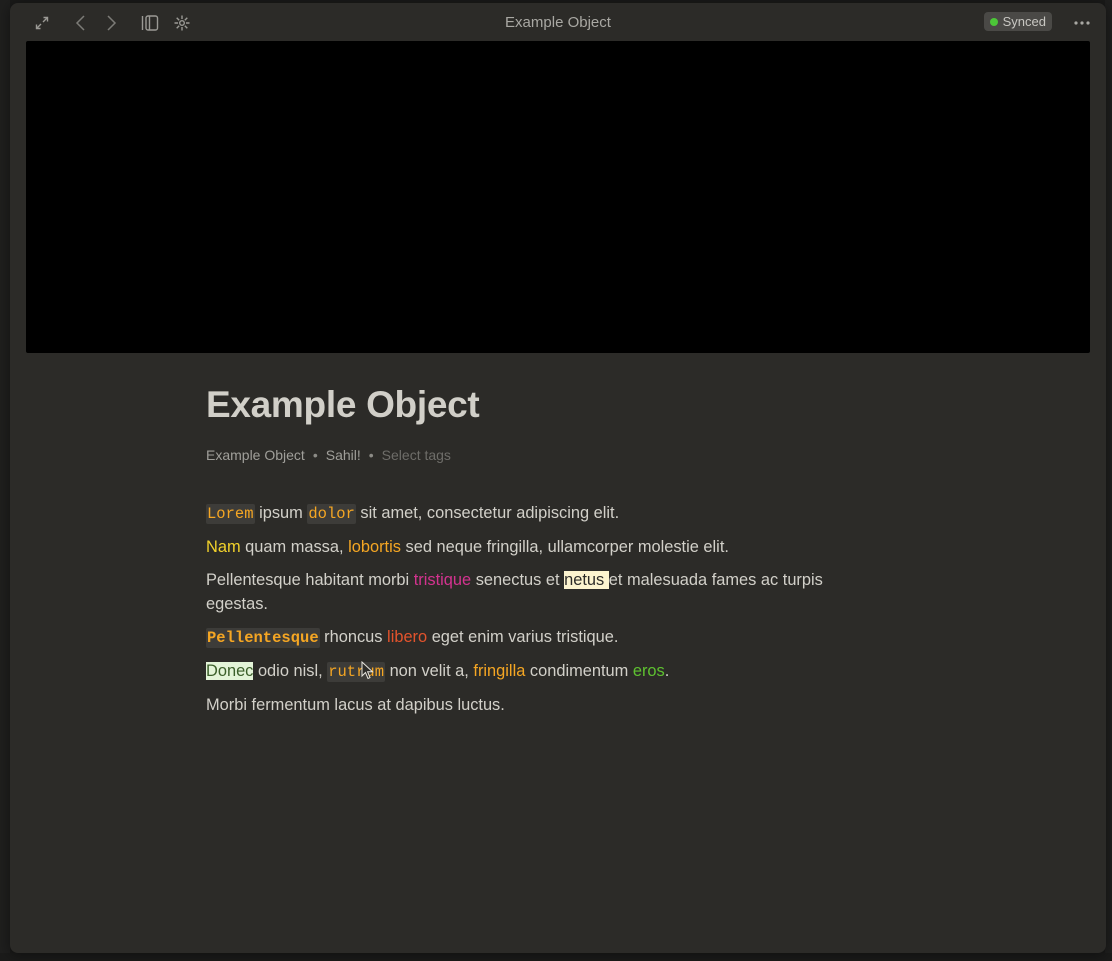 This screenshot has width=1112, height=961. Describe the element at coordinates (546, 405) in the screenshot. I see `page-title: Example Object` at that location.